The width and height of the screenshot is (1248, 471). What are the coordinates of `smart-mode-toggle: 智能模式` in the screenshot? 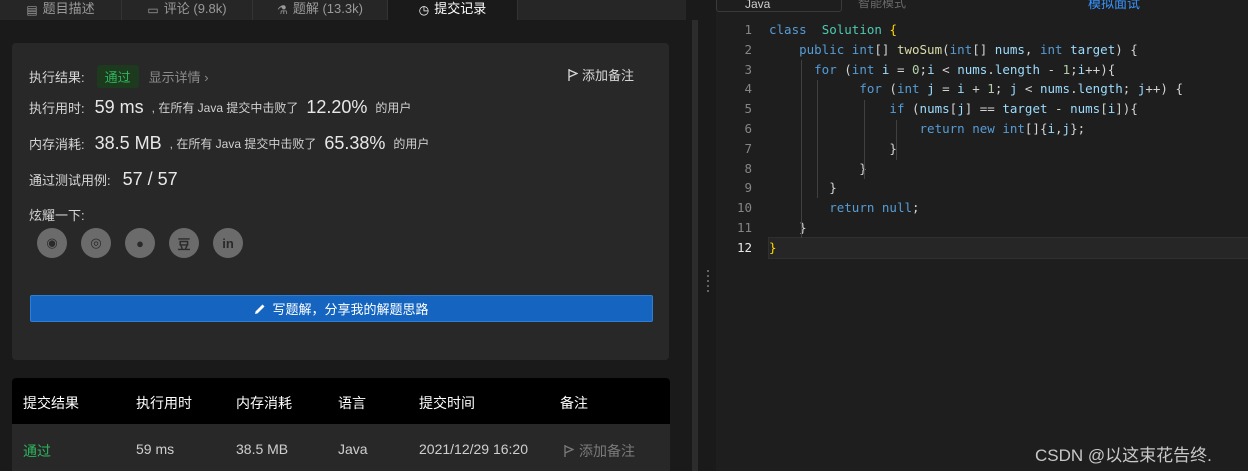 It's located at (882, 5).